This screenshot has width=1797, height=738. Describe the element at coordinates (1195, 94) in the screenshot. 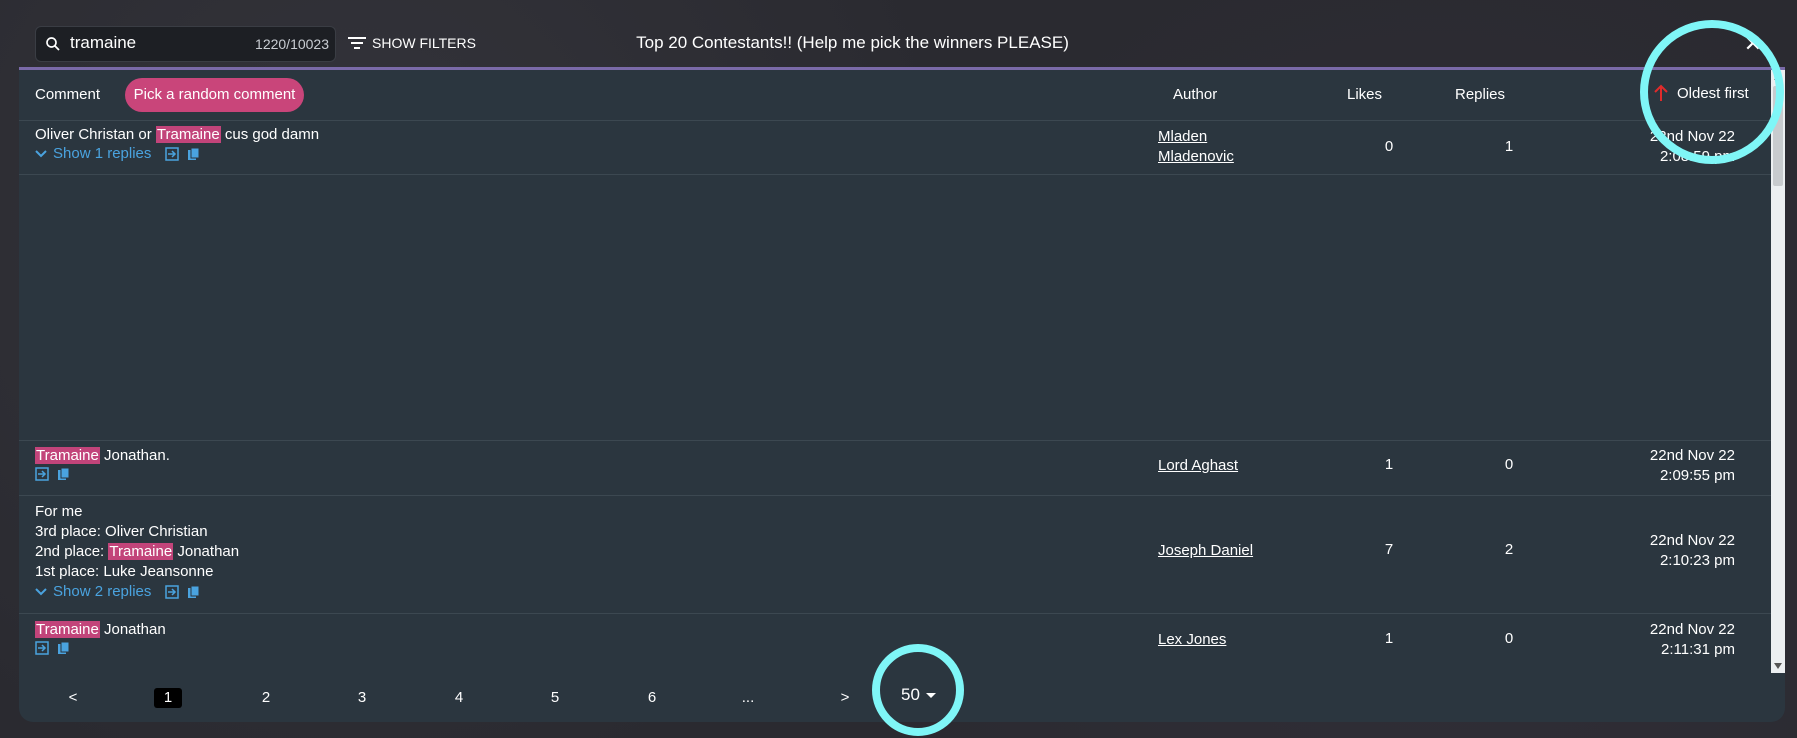

I see `author-column-header: Author` at that location.